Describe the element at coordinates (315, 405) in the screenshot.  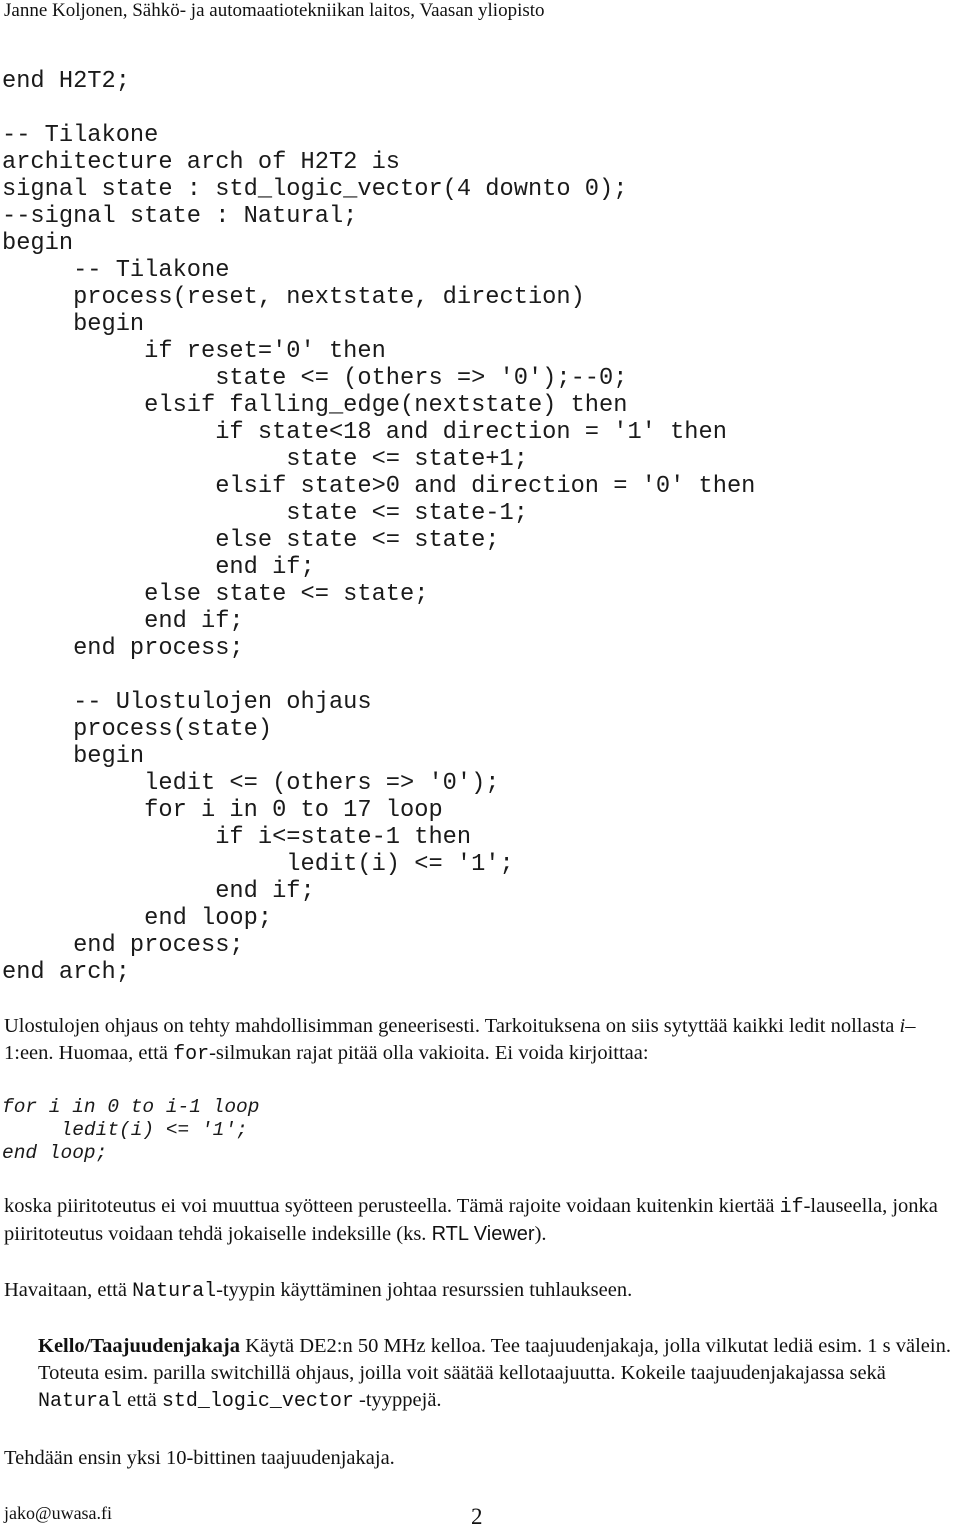
I see `code-line: elsif falling_edge(nextstate) then` at that location.